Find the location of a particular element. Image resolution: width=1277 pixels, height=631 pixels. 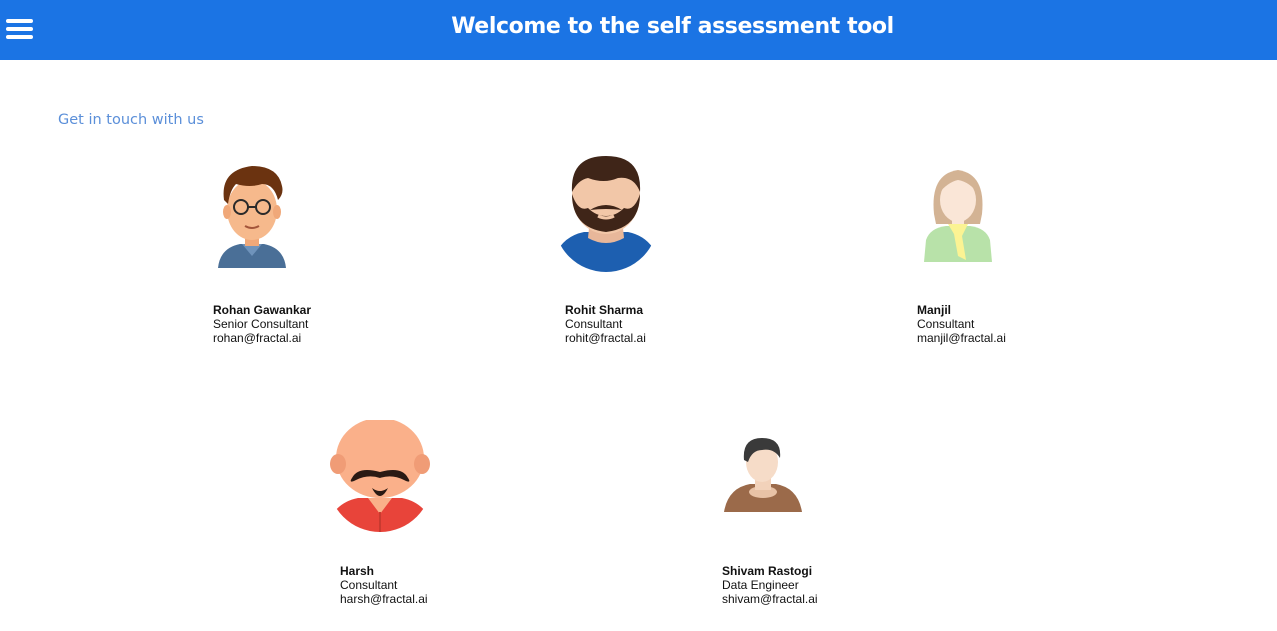

page-title: Welcome to the self assessment tool is located at coordinates (672, 26).